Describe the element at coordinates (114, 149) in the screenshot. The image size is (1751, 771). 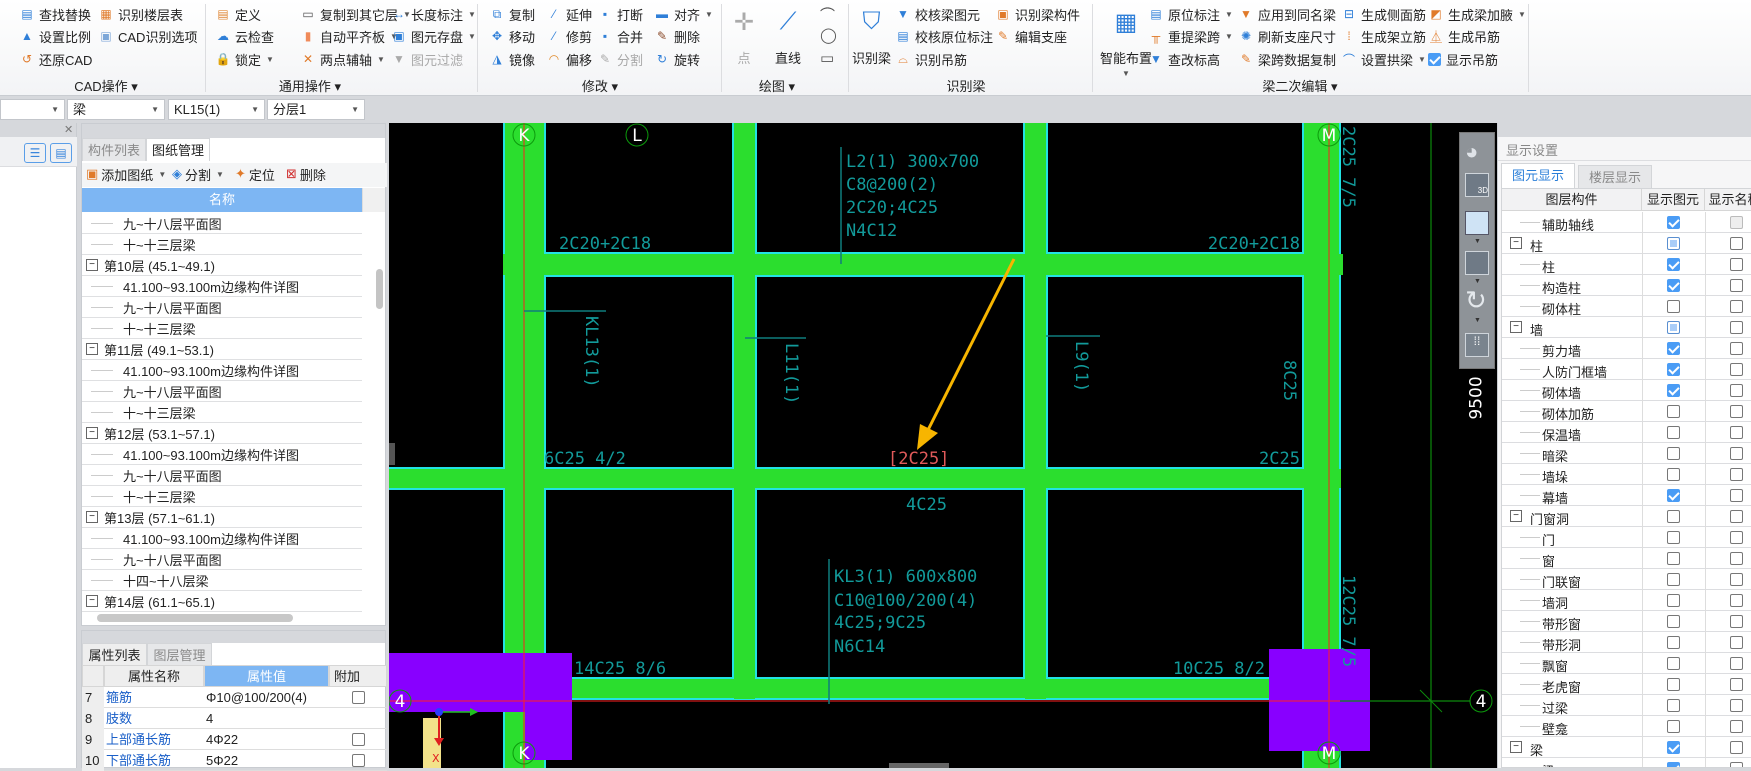
I see `tab-component-list: 构件列表` at that location.